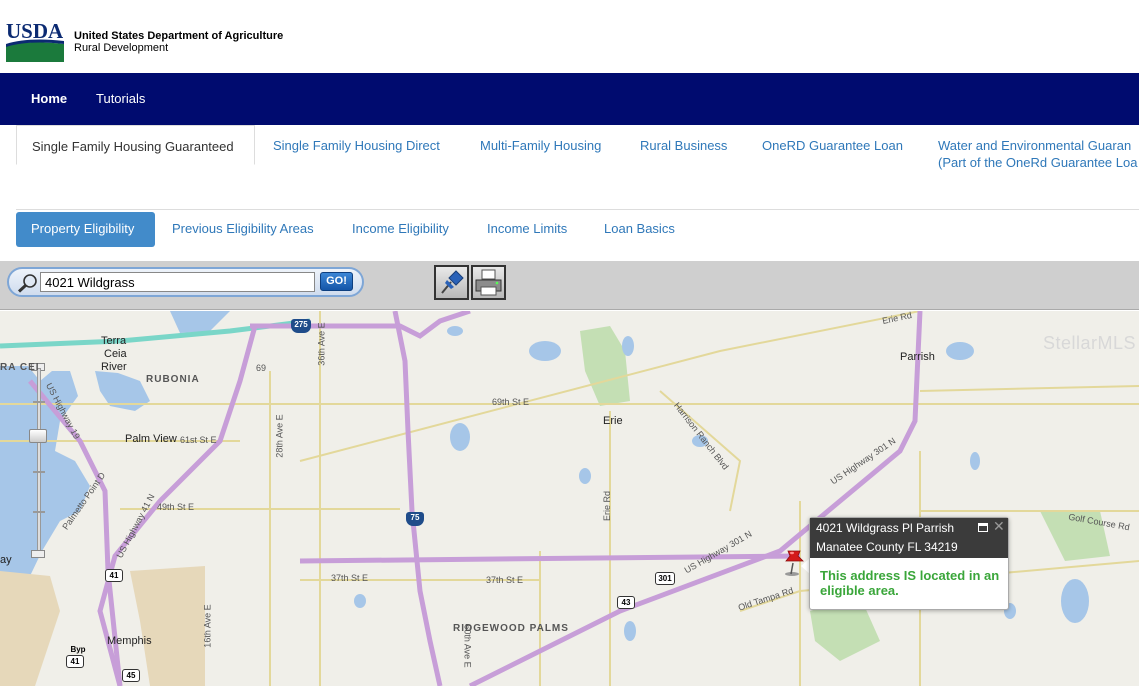 The height and width of the screenshot is (686, 1139). Describe the element at coordinates (35, 31) in the screenshot. I see `logo-text: USDA` at that location.